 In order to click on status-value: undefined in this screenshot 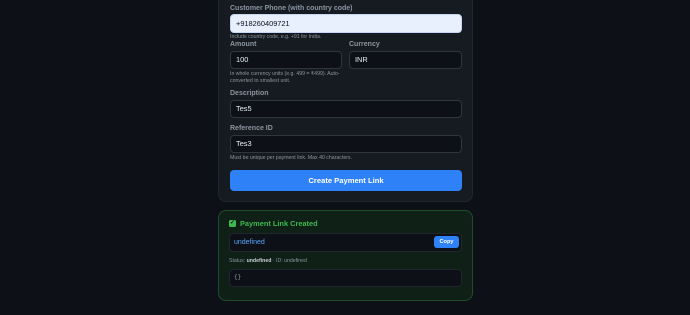, I will do `click(259, 261)`.